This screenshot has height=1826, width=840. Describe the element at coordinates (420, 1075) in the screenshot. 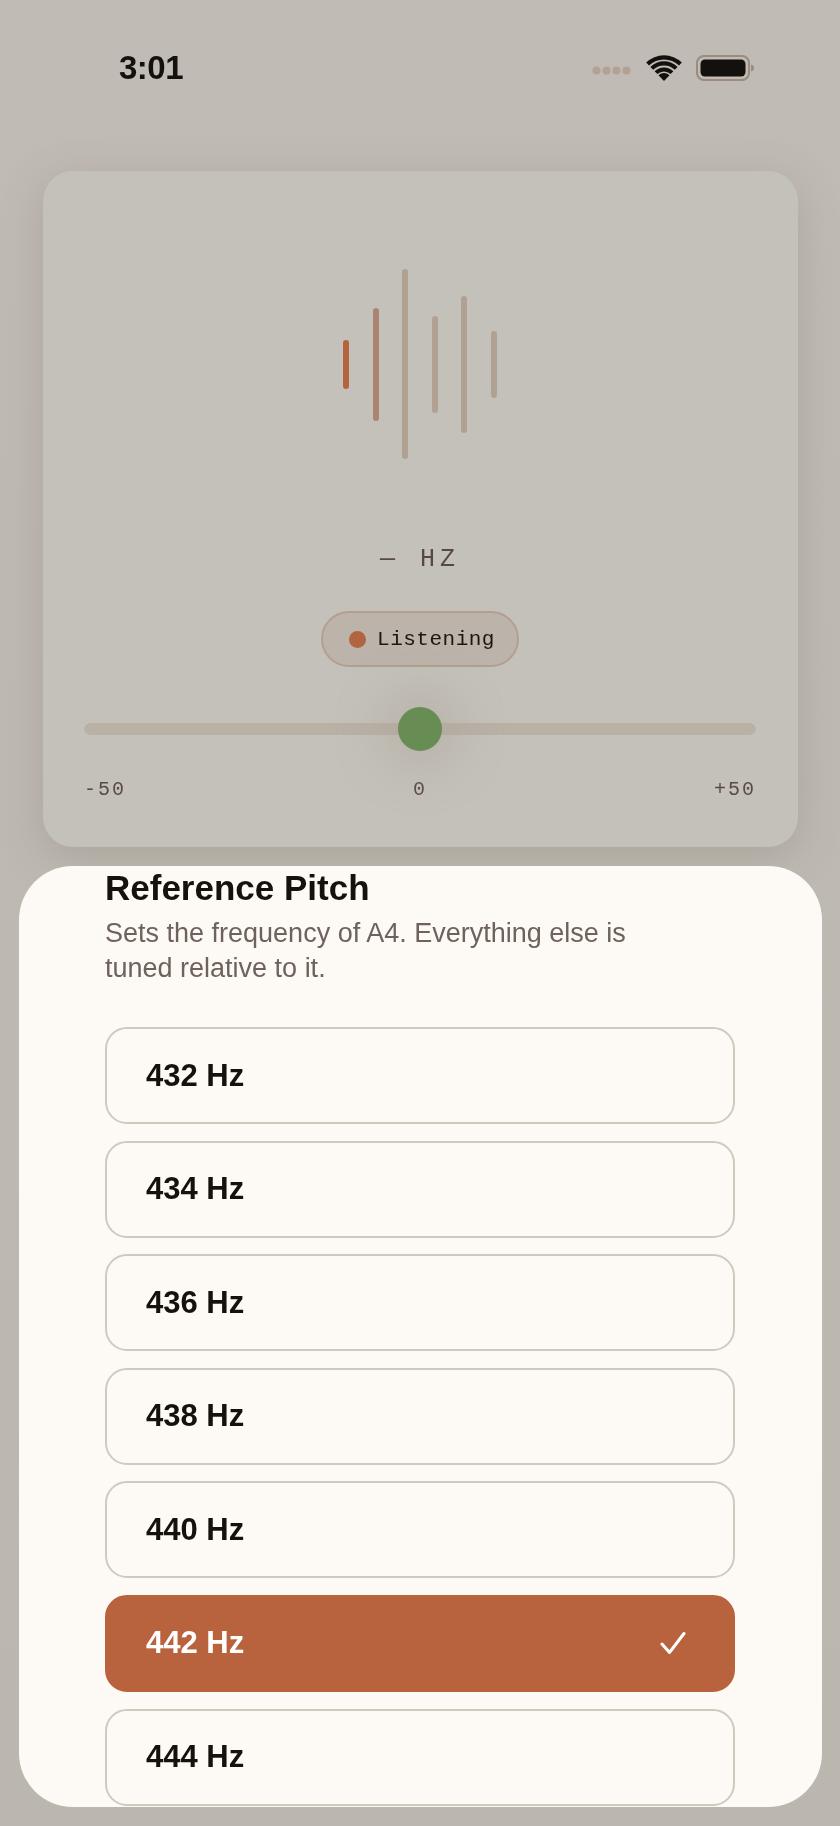

I see `pitch-option: 432 Hz` at that location.